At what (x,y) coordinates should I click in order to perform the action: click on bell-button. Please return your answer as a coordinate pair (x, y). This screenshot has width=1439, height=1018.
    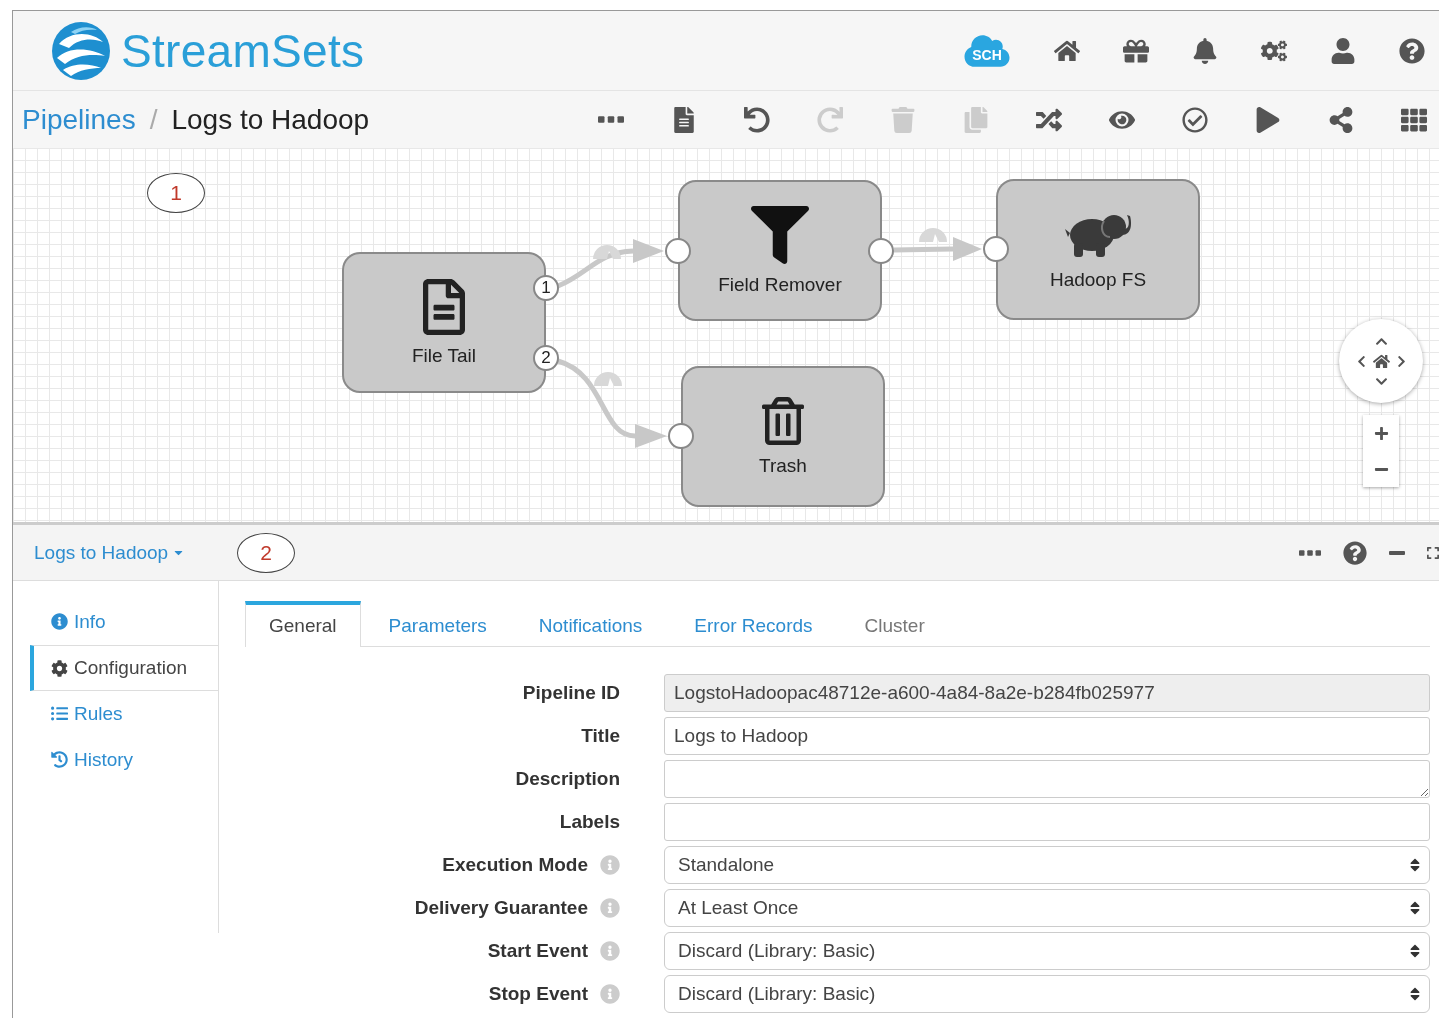
    Looking at the image, I should click on (1205, 50).